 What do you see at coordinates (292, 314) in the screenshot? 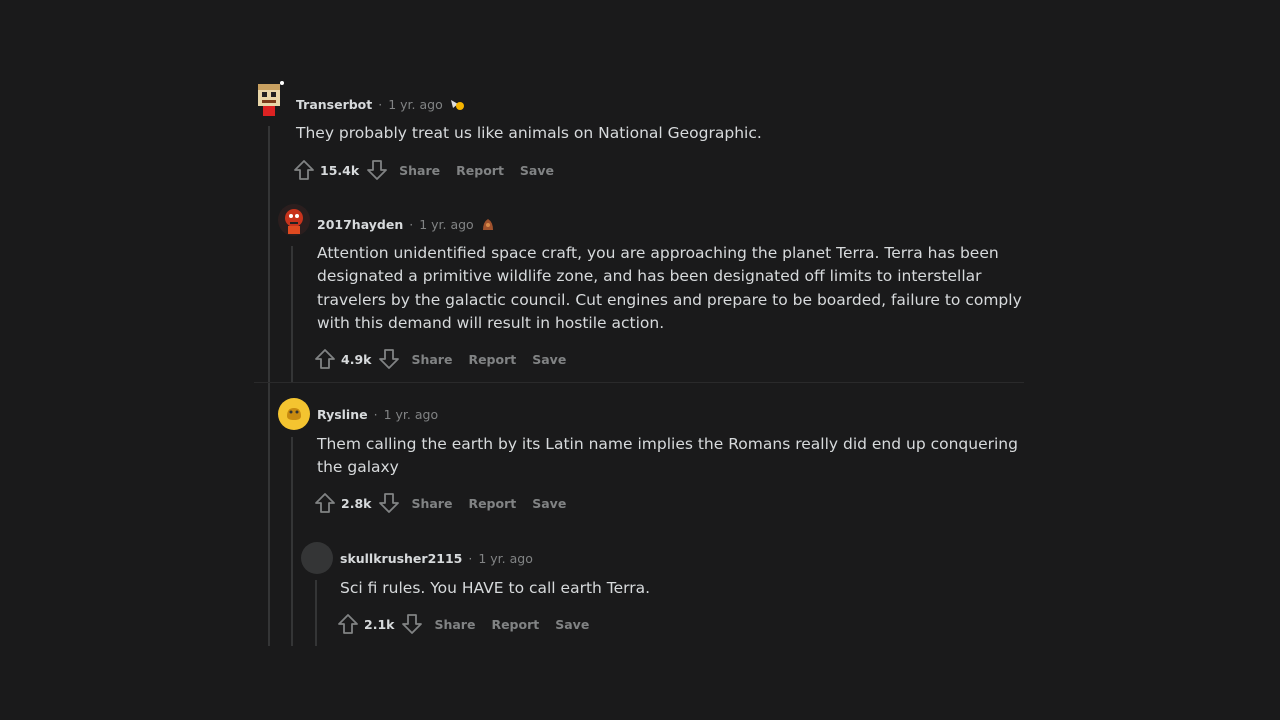
I see `thread-line-level-2a` at bounding box center [292, 314].